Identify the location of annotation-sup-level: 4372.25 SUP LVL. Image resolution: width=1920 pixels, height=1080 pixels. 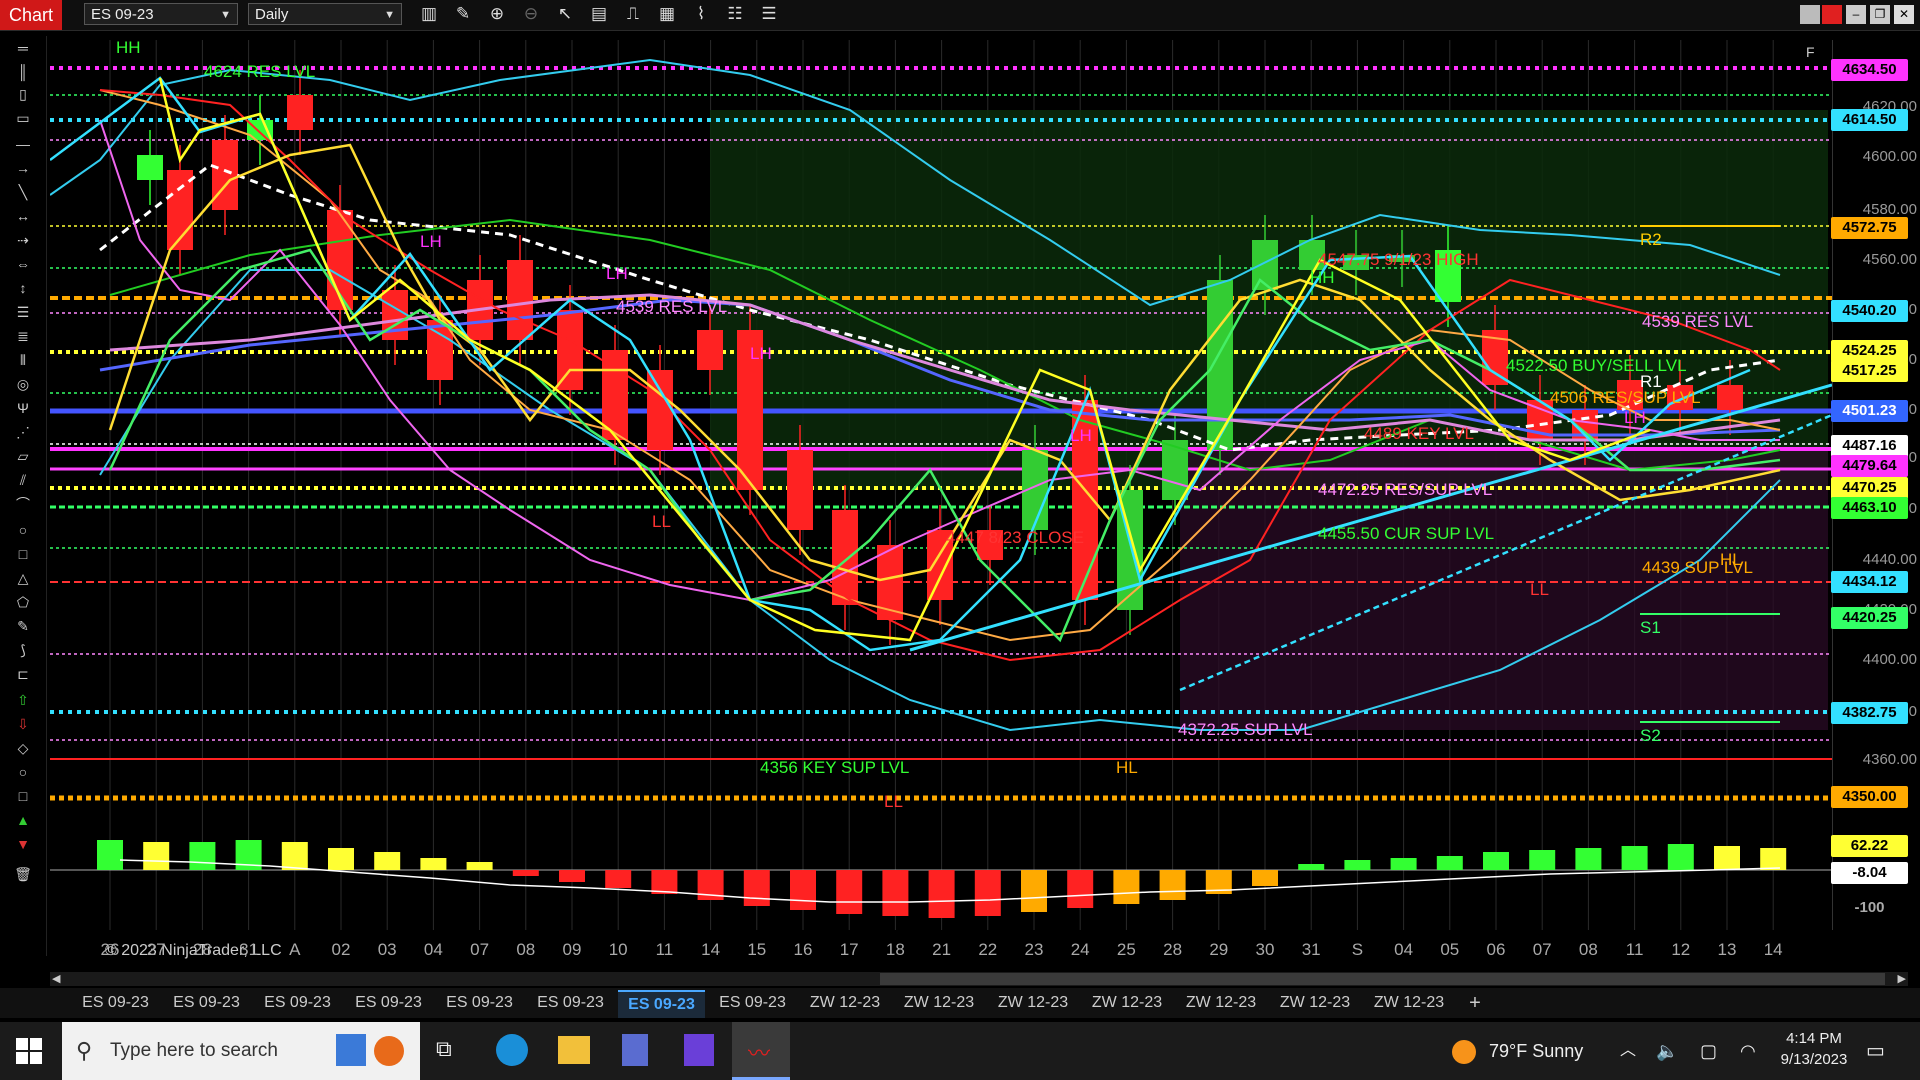
(1245, 729).